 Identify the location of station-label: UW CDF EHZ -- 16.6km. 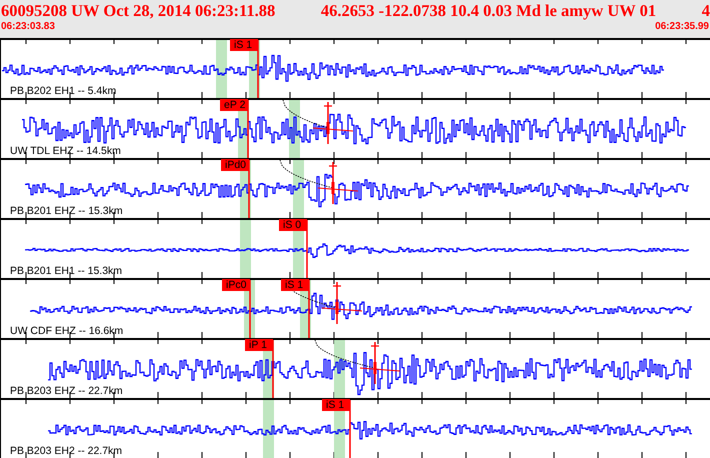
(67, 331).